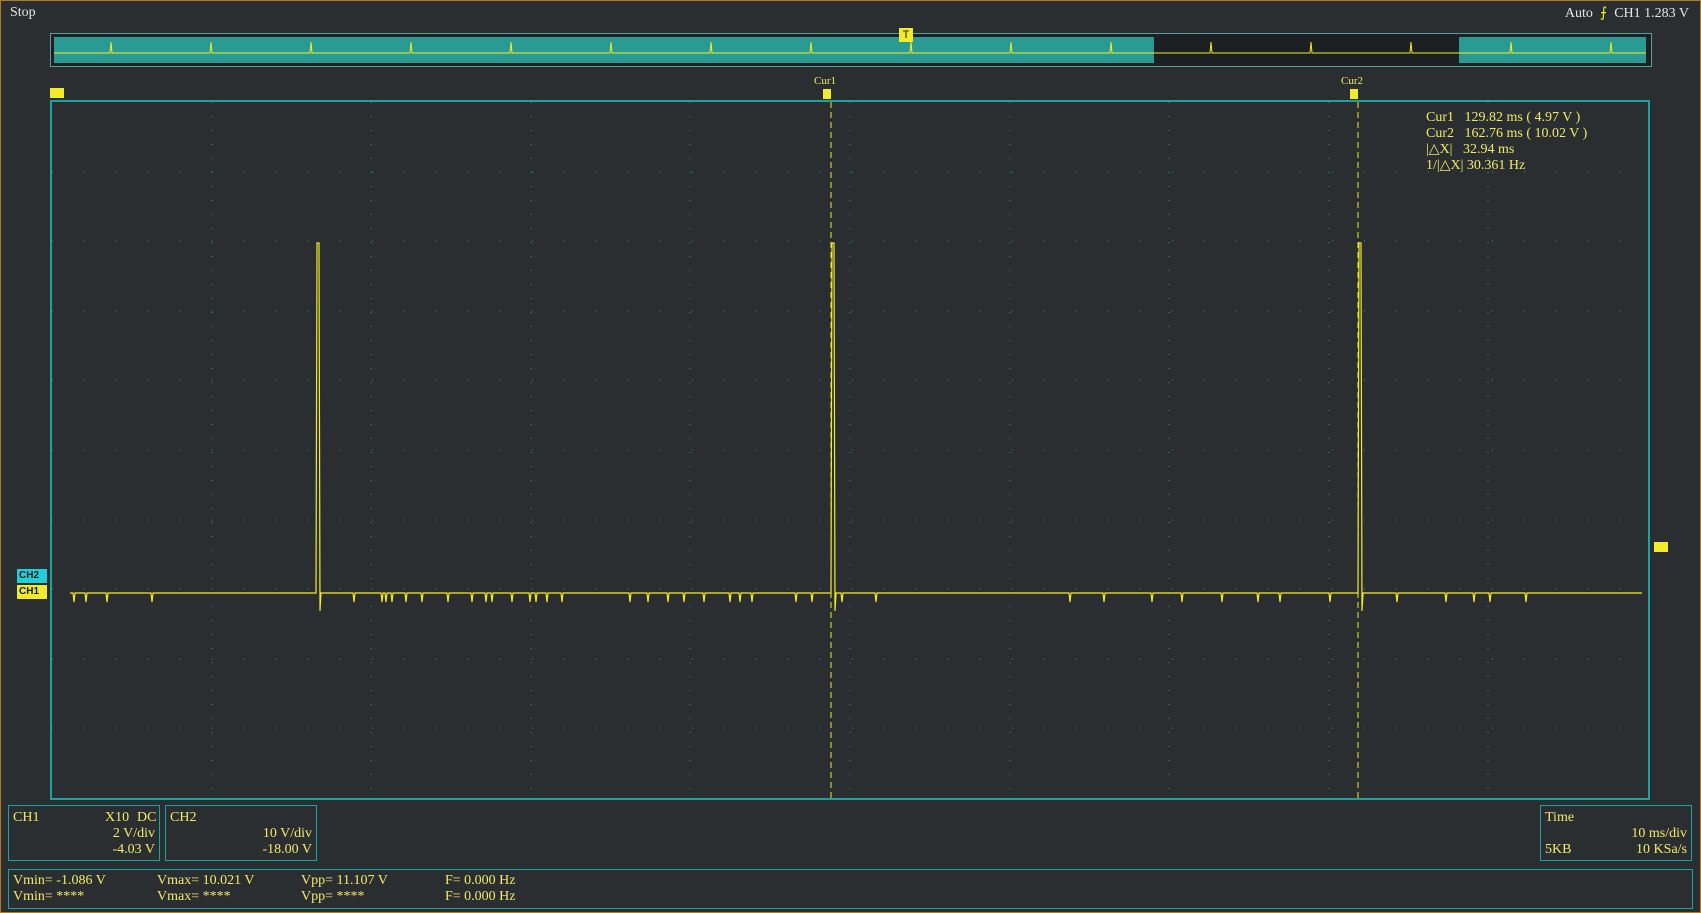  I want to click on ch1-panel-title: CH1, so click(26, 817).